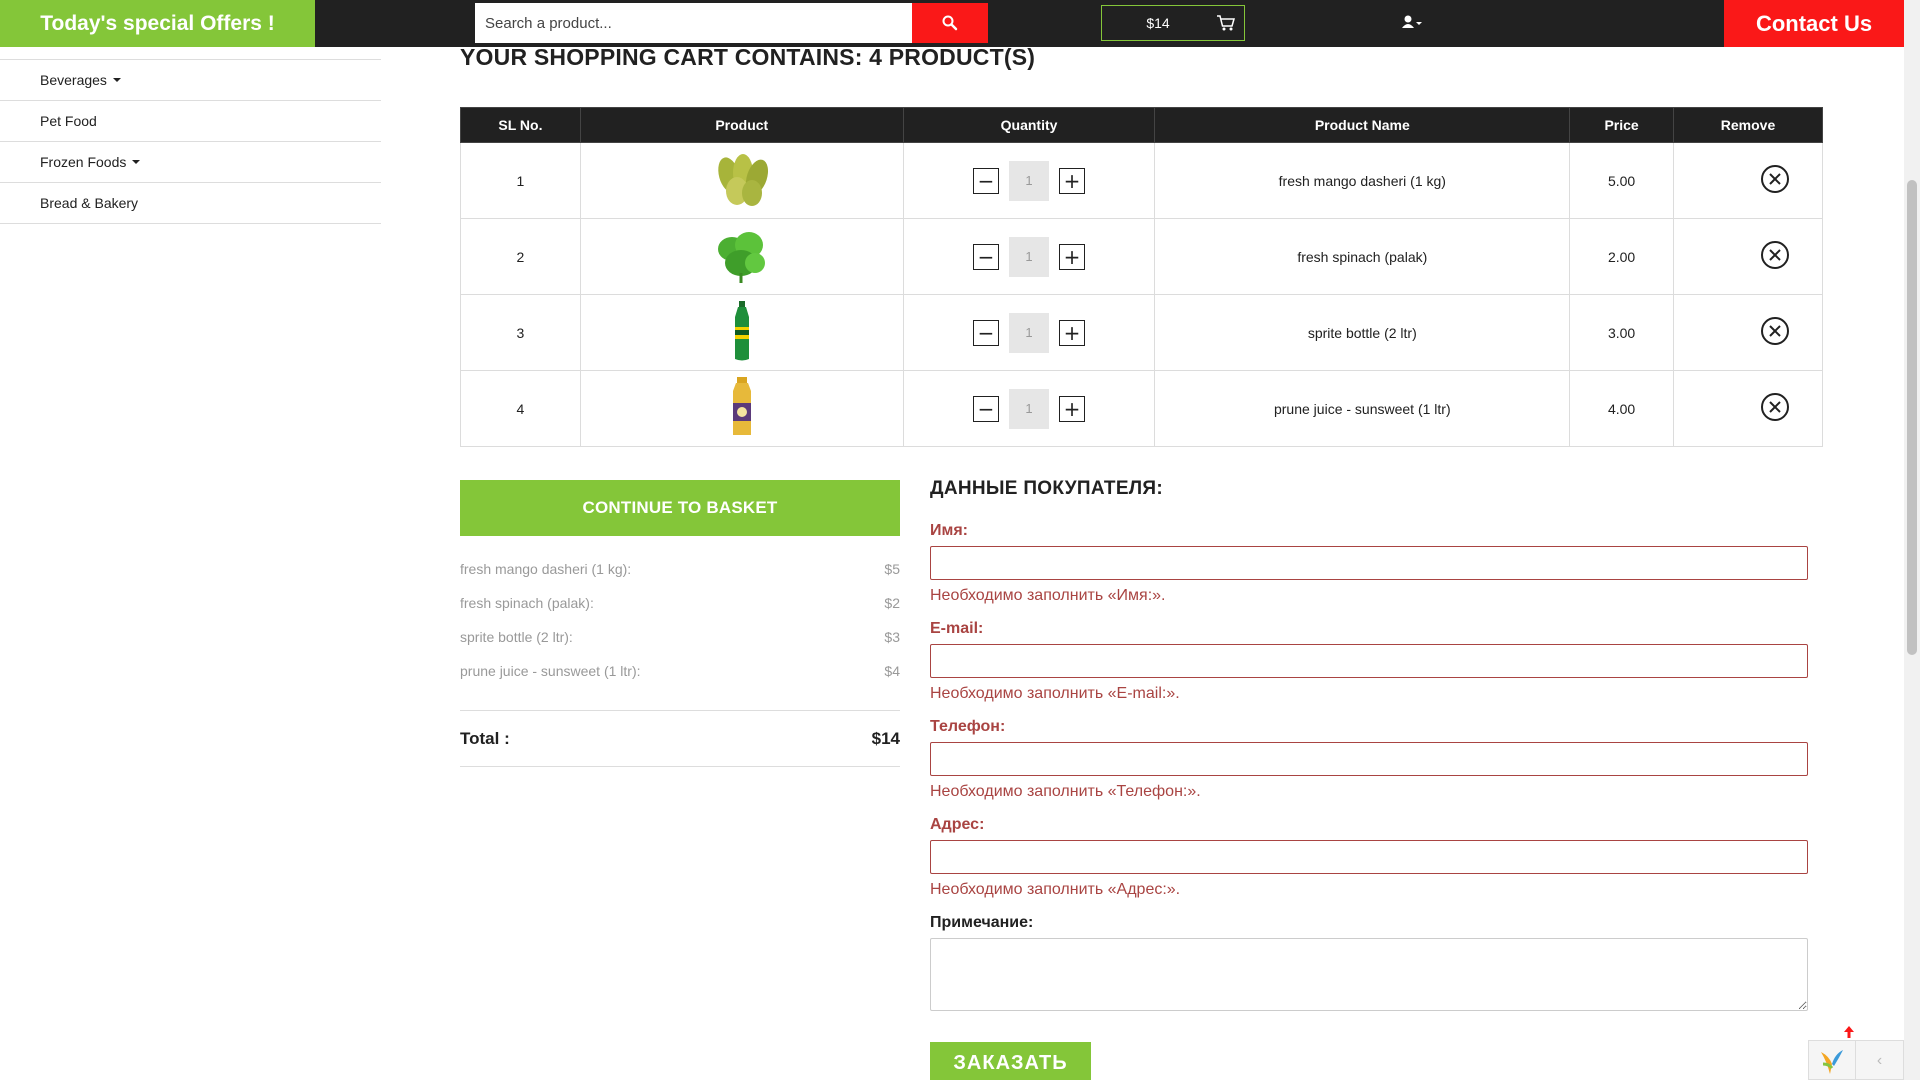  Describe the element at coordinates (892, 637) in the screenshot. I see `summary-item-price: $3` at that location.